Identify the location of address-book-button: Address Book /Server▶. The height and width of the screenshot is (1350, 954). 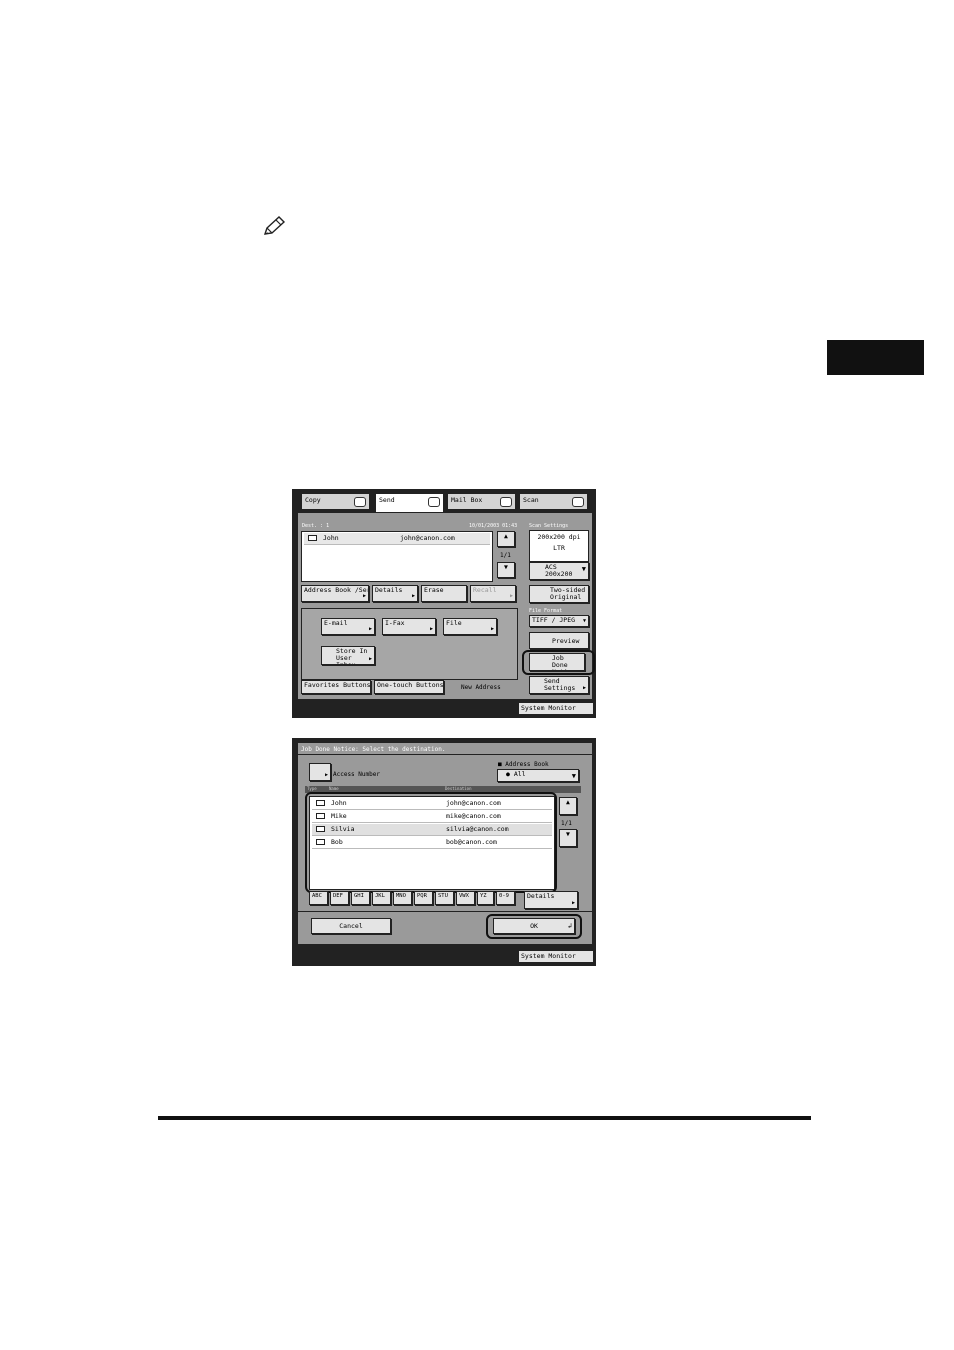
(335, 593).